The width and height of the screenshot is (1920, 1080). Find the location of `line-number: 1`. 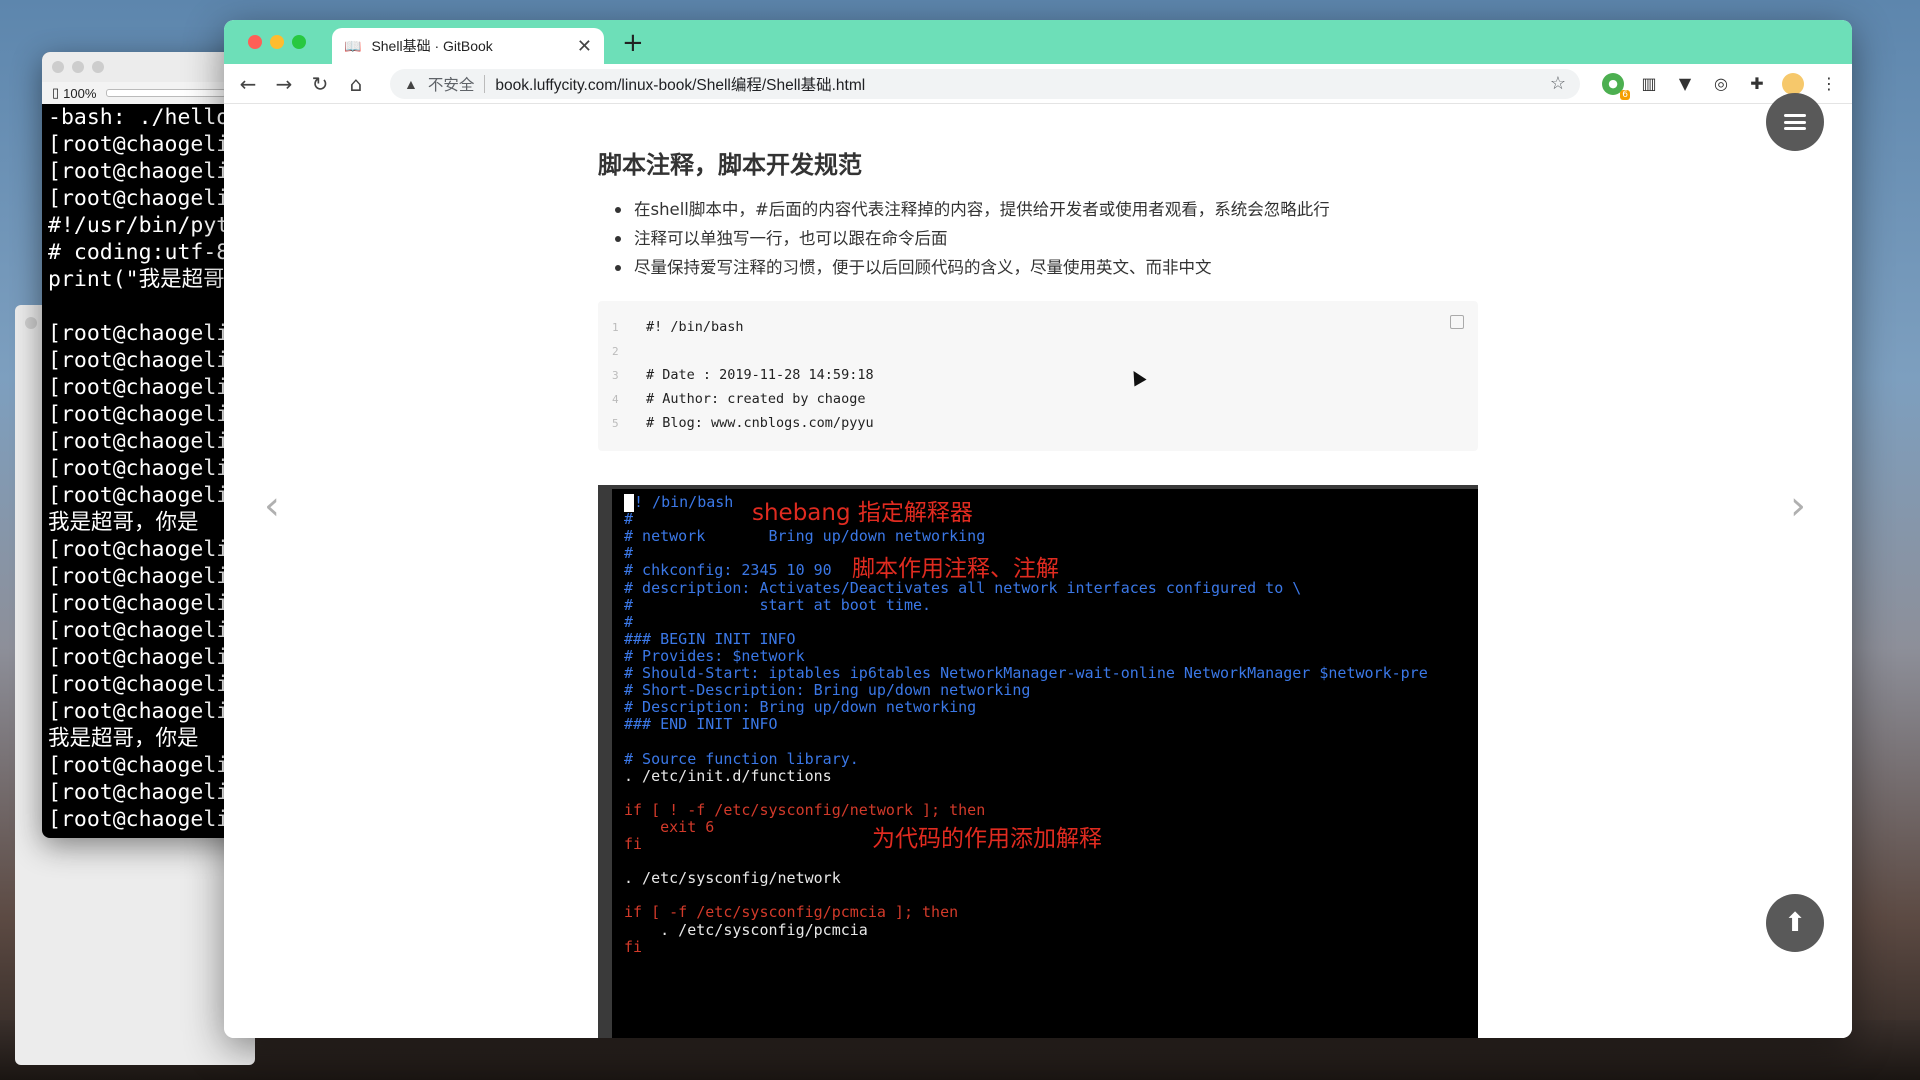

line-number: 1 is located at coordinates (615, 327).